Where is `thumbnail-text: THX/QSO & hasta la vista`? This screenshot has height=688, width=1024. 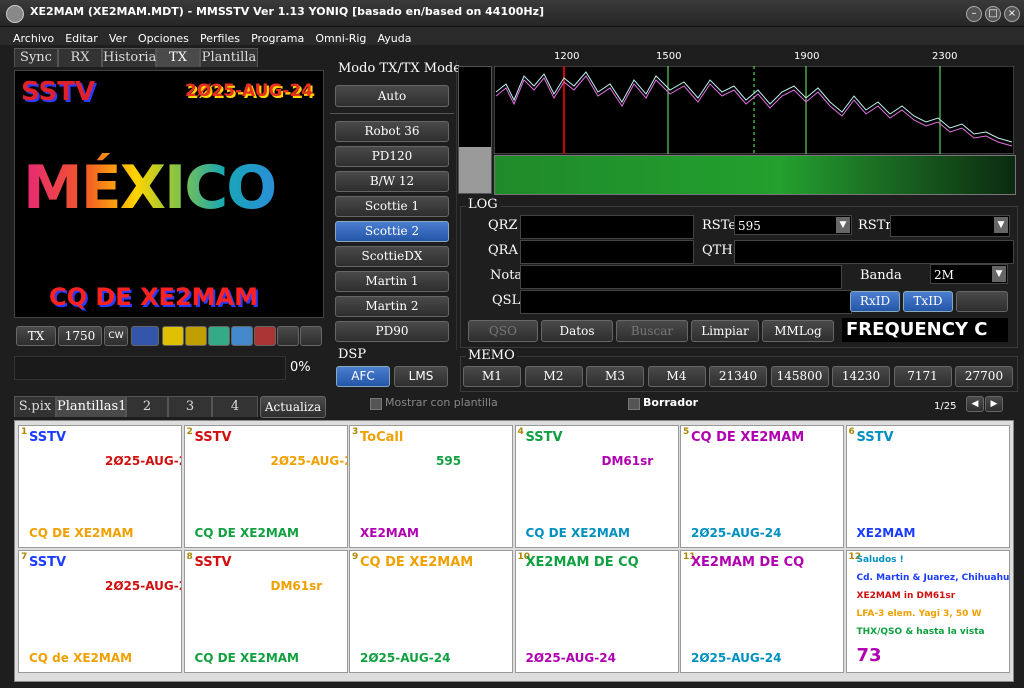
thumbnail-text: THX/QSO & hasta la vista is located at coordinates (920, 632).